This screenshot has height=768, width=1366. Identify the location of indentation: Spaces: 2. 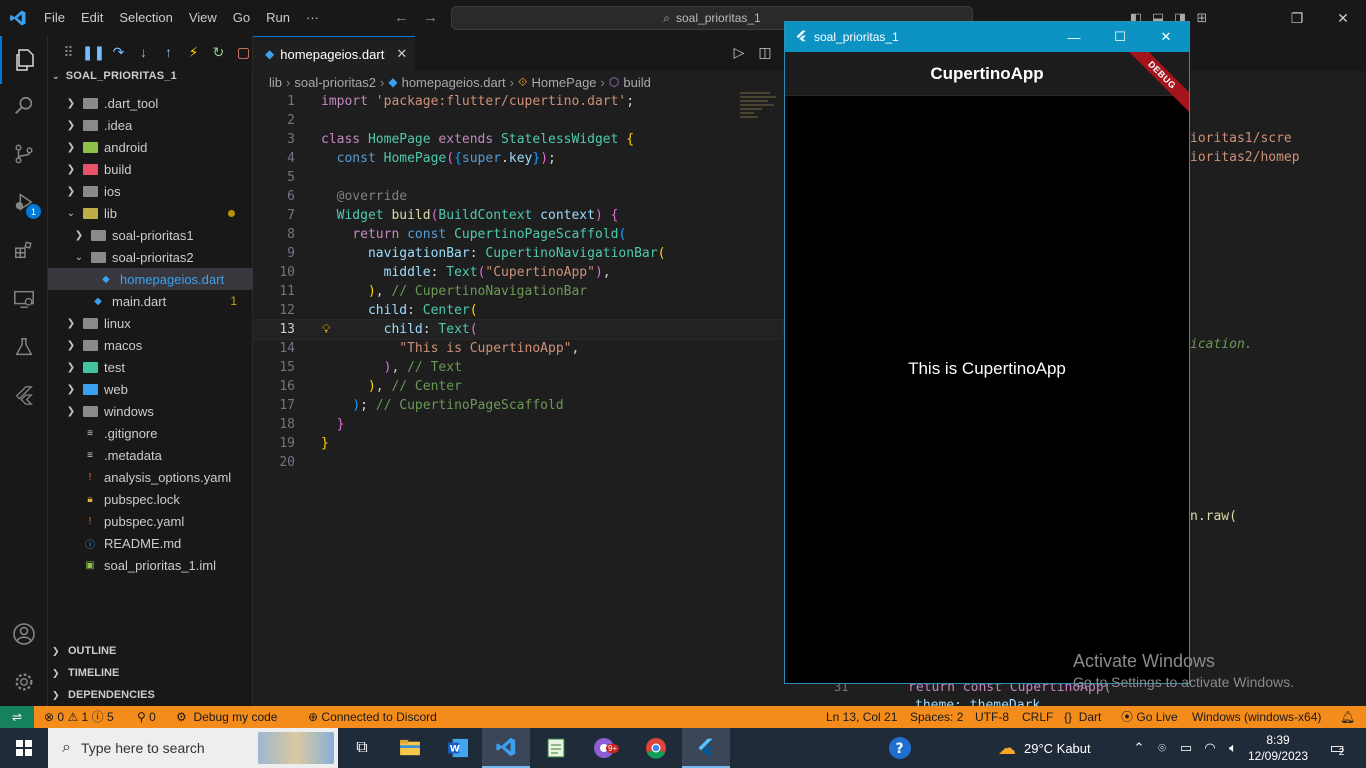
(936, 717).